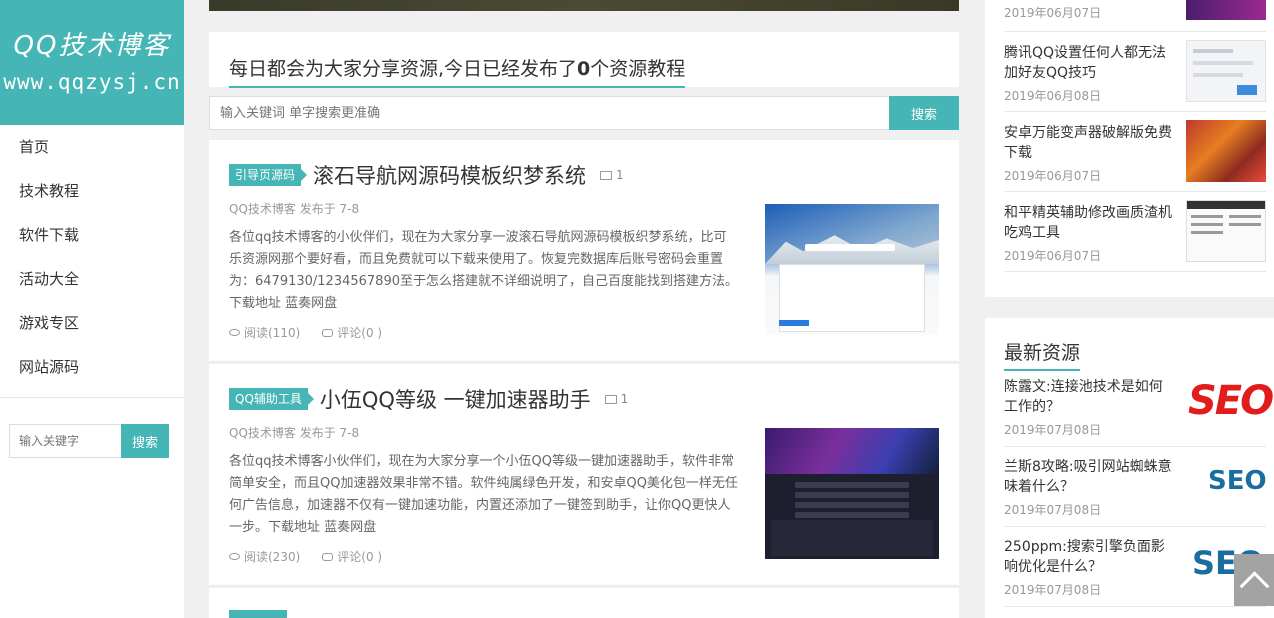  Describe the element at coordinates (1090, 397) in the screenshot. I see `list-item-title: 陈露文:连接池技术是如何工作的？` at that location.